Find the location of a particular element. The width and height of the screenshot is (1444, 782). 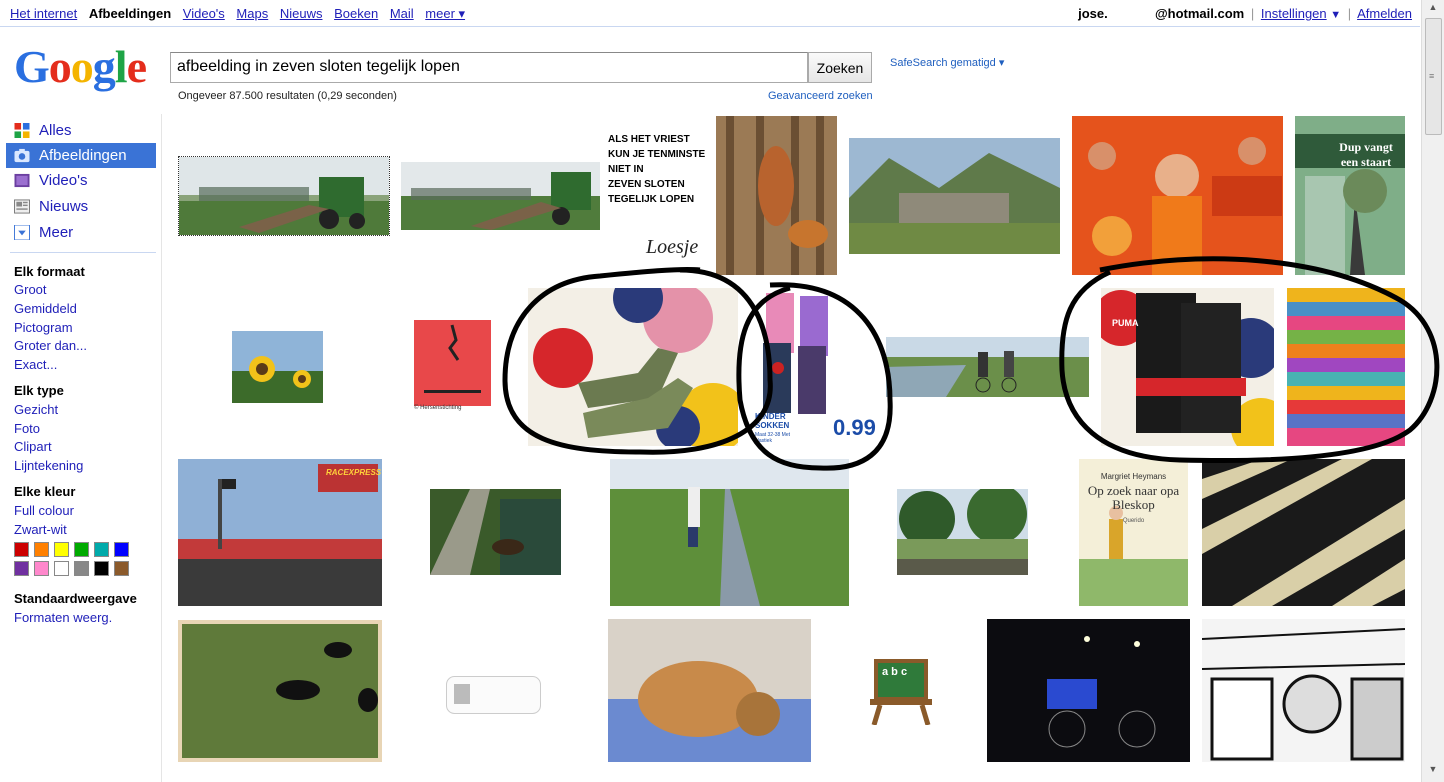

signout-link: Afmelden is located at coordinates (1384, 13).